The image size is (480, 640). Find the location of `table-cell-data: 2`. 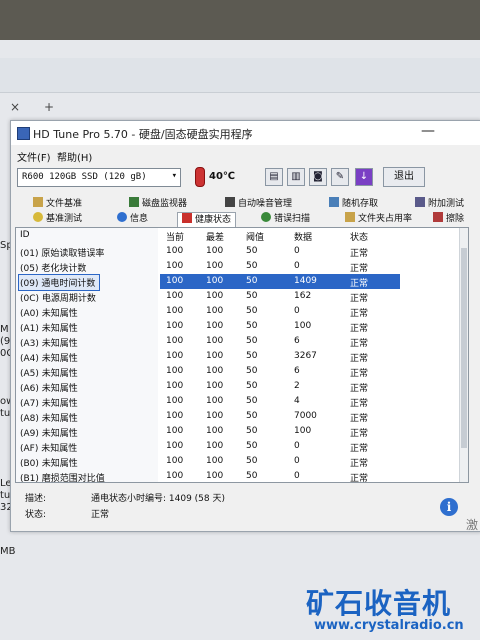

table-cell-data: 2 is located at coordinates (297, 386).